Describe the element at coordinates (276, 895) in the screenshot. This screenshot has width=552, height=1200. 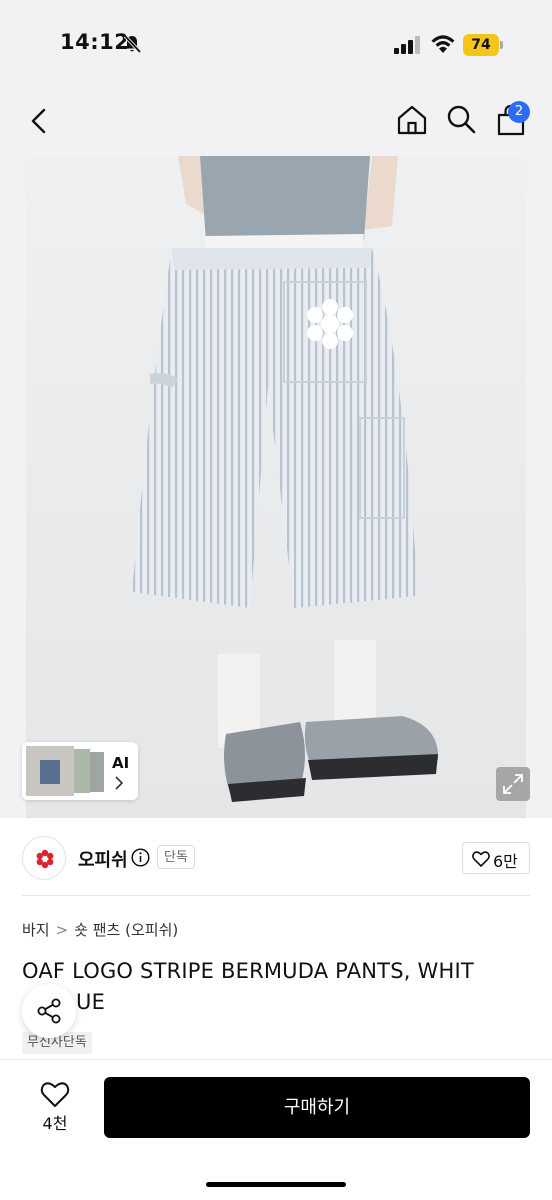
I see `divider` at that location.